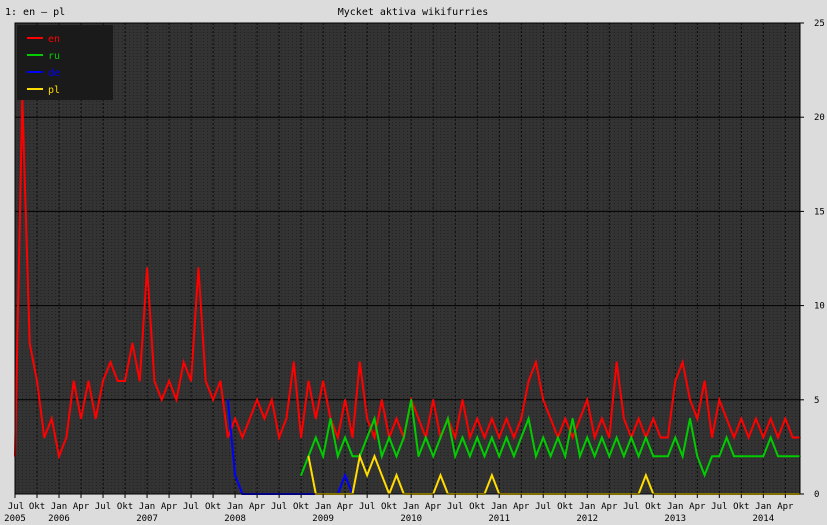 This screenshot has height=525, width=827. Describe the element at coordinates (587, 519) in the screenshot. I see `x-year-label: 2012` at that location.